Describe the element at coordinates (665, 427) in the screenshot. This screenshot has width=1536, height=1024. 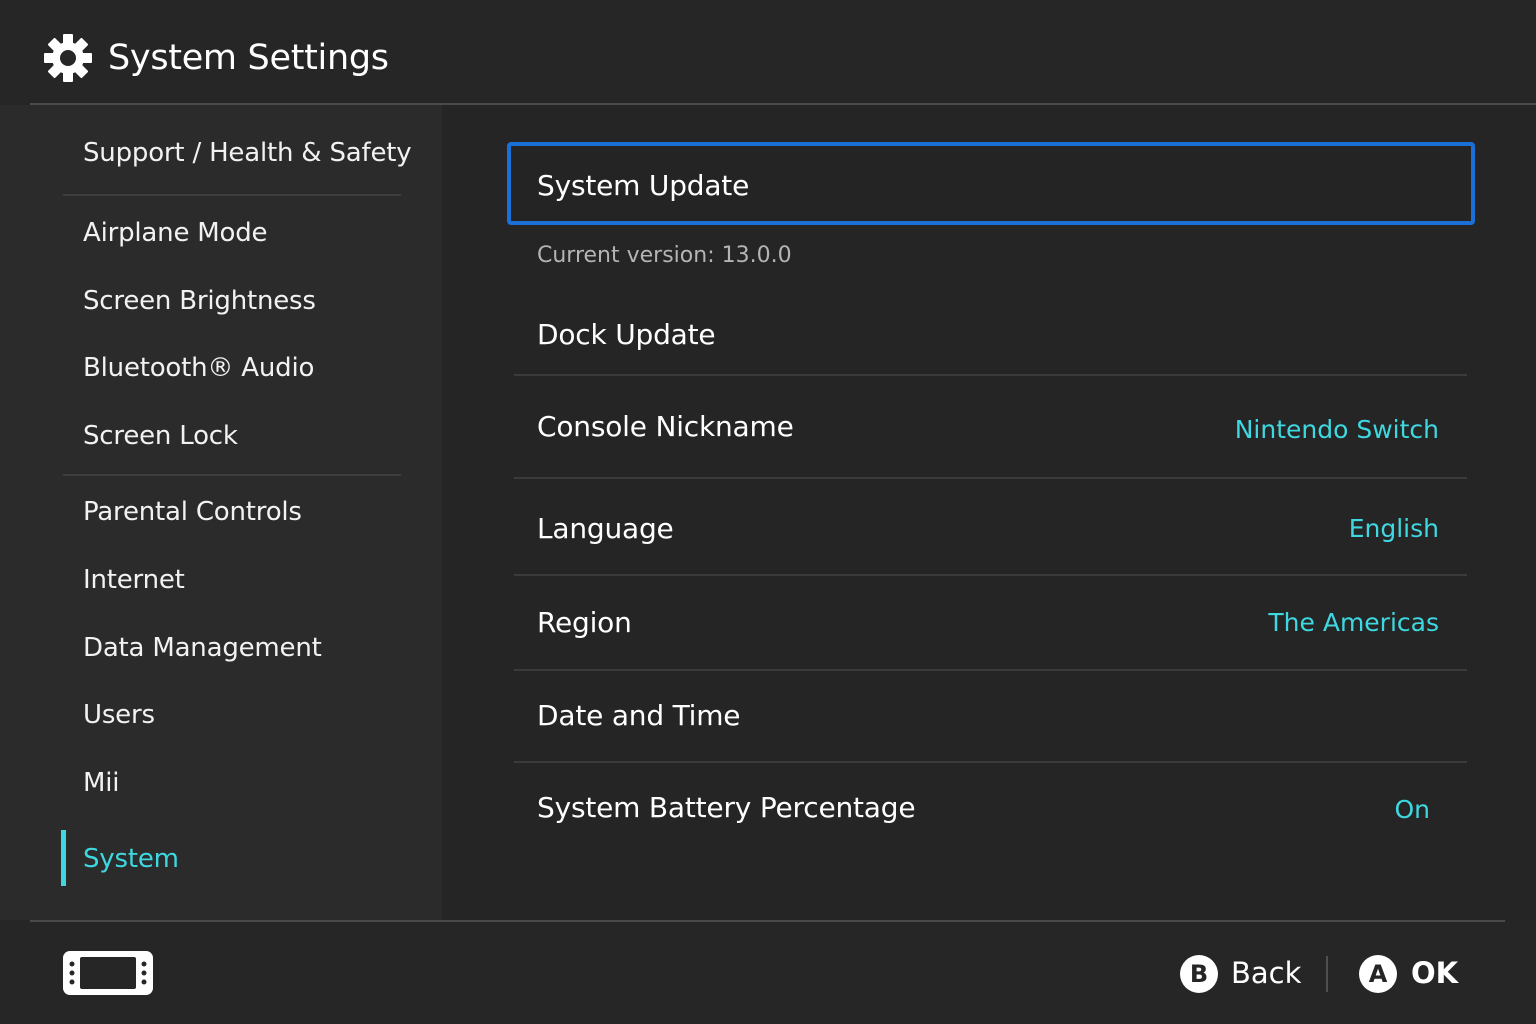
I see `console-nickname-row: Console Nickname` at that location.